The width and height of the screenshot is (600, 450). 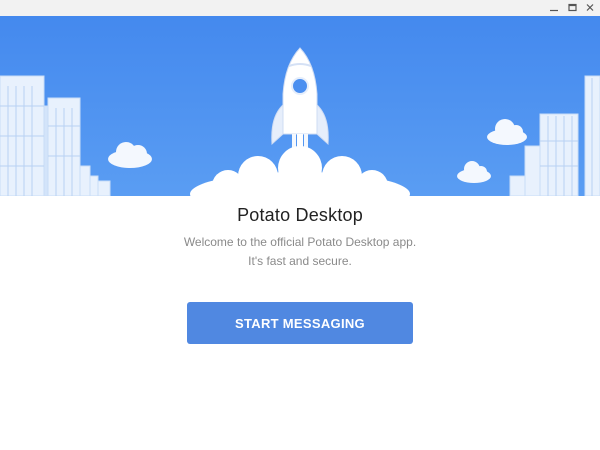 I want to click on welcome-description-line2: It's fast and secure., so click(x=300, y=261).